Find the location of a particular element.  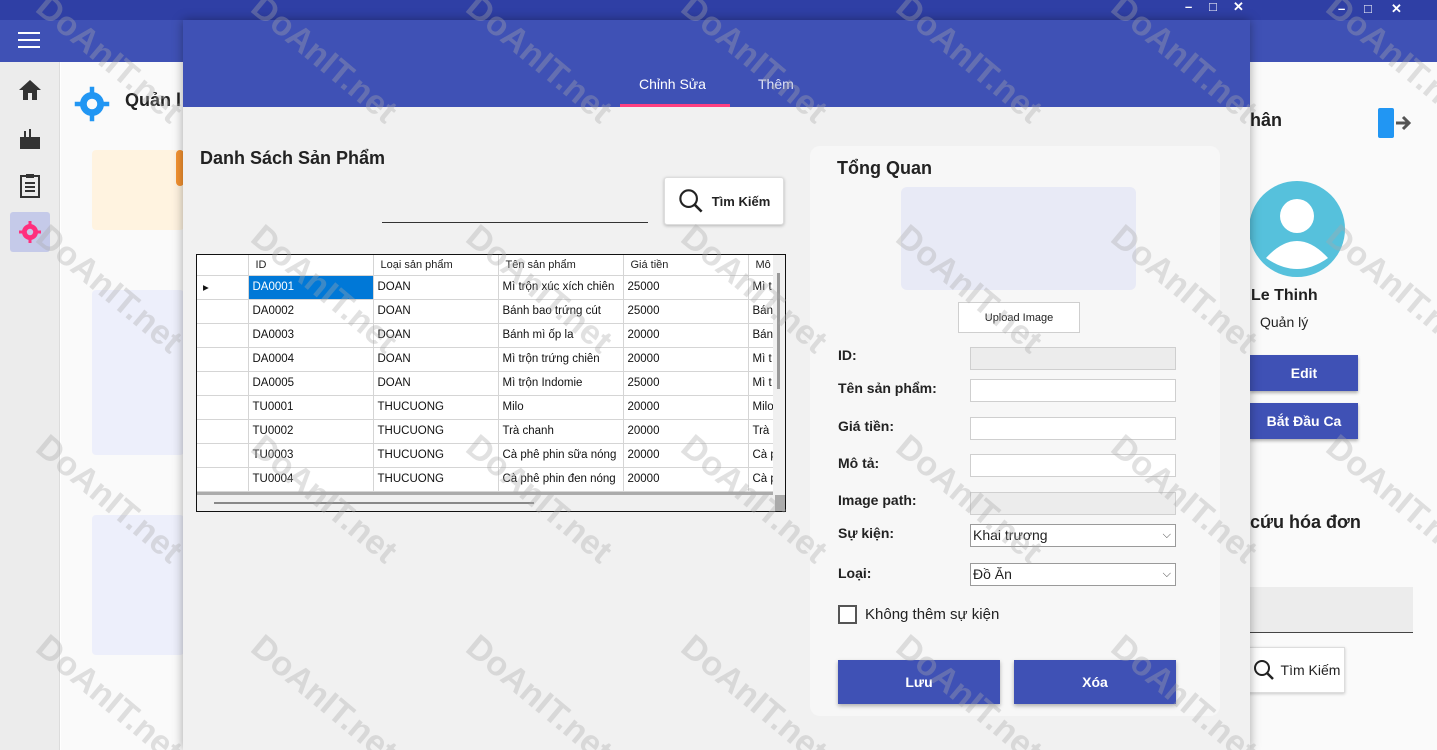

logout-icon is located at coordinates (1395, 123).